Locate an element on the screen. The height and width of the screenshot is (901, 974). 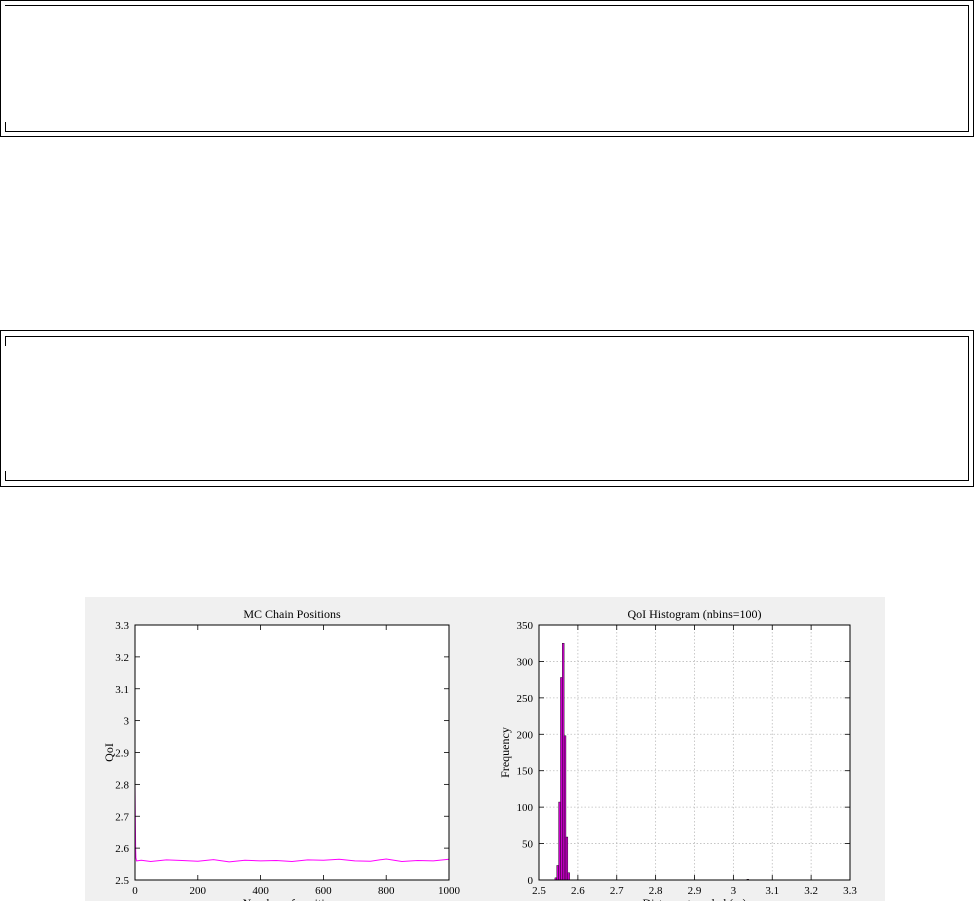
chart-title: MC Chain Positions is located at coordinates (292, 614).